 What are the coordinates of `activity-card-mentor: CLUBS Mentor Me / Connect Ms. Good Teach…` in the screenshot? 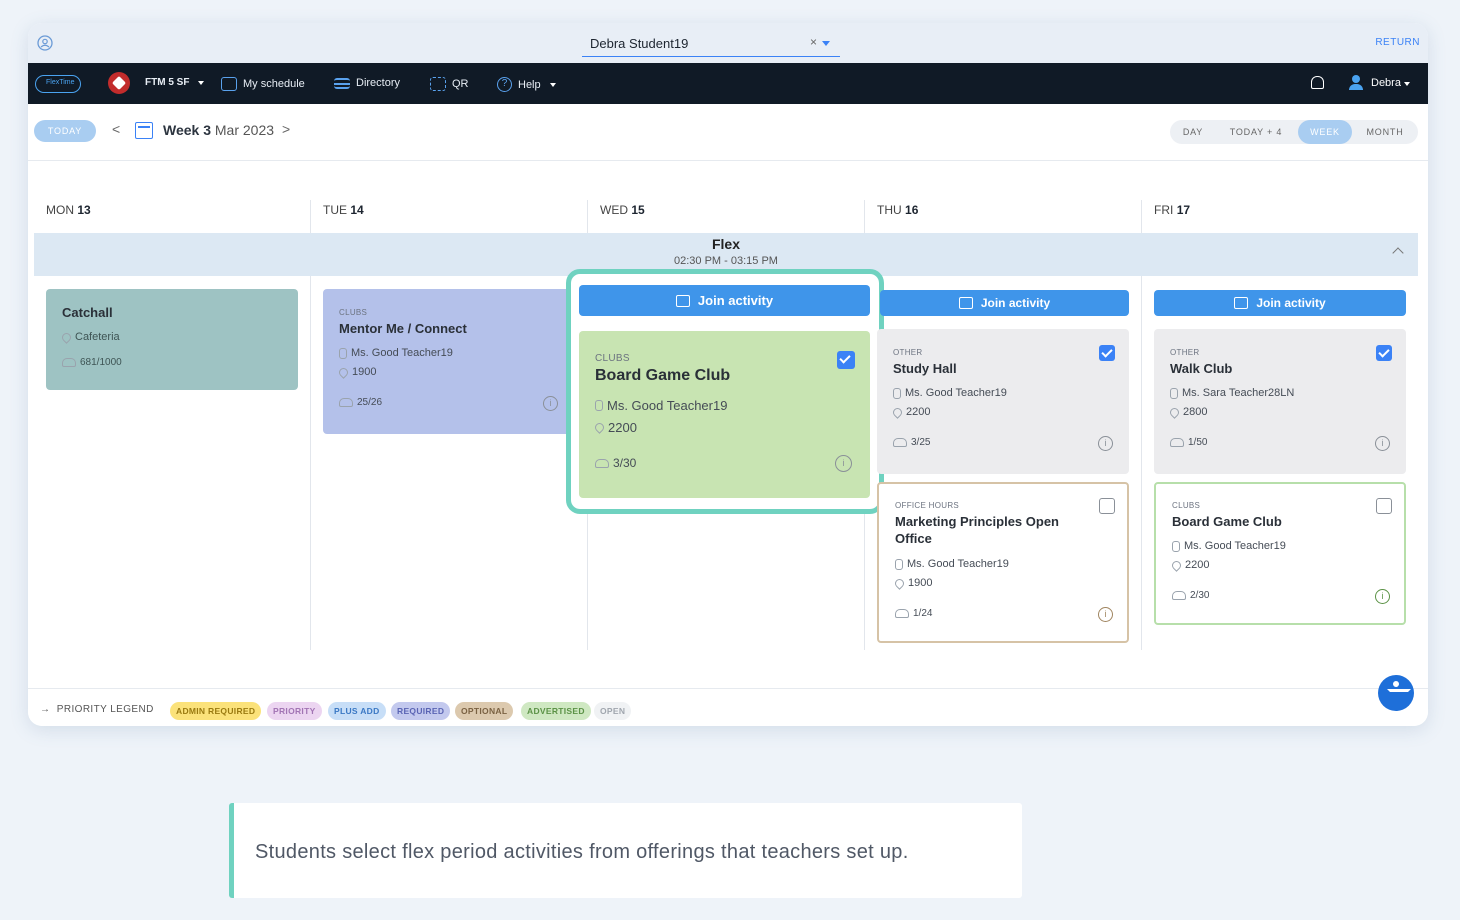 It's located at (449, 361).